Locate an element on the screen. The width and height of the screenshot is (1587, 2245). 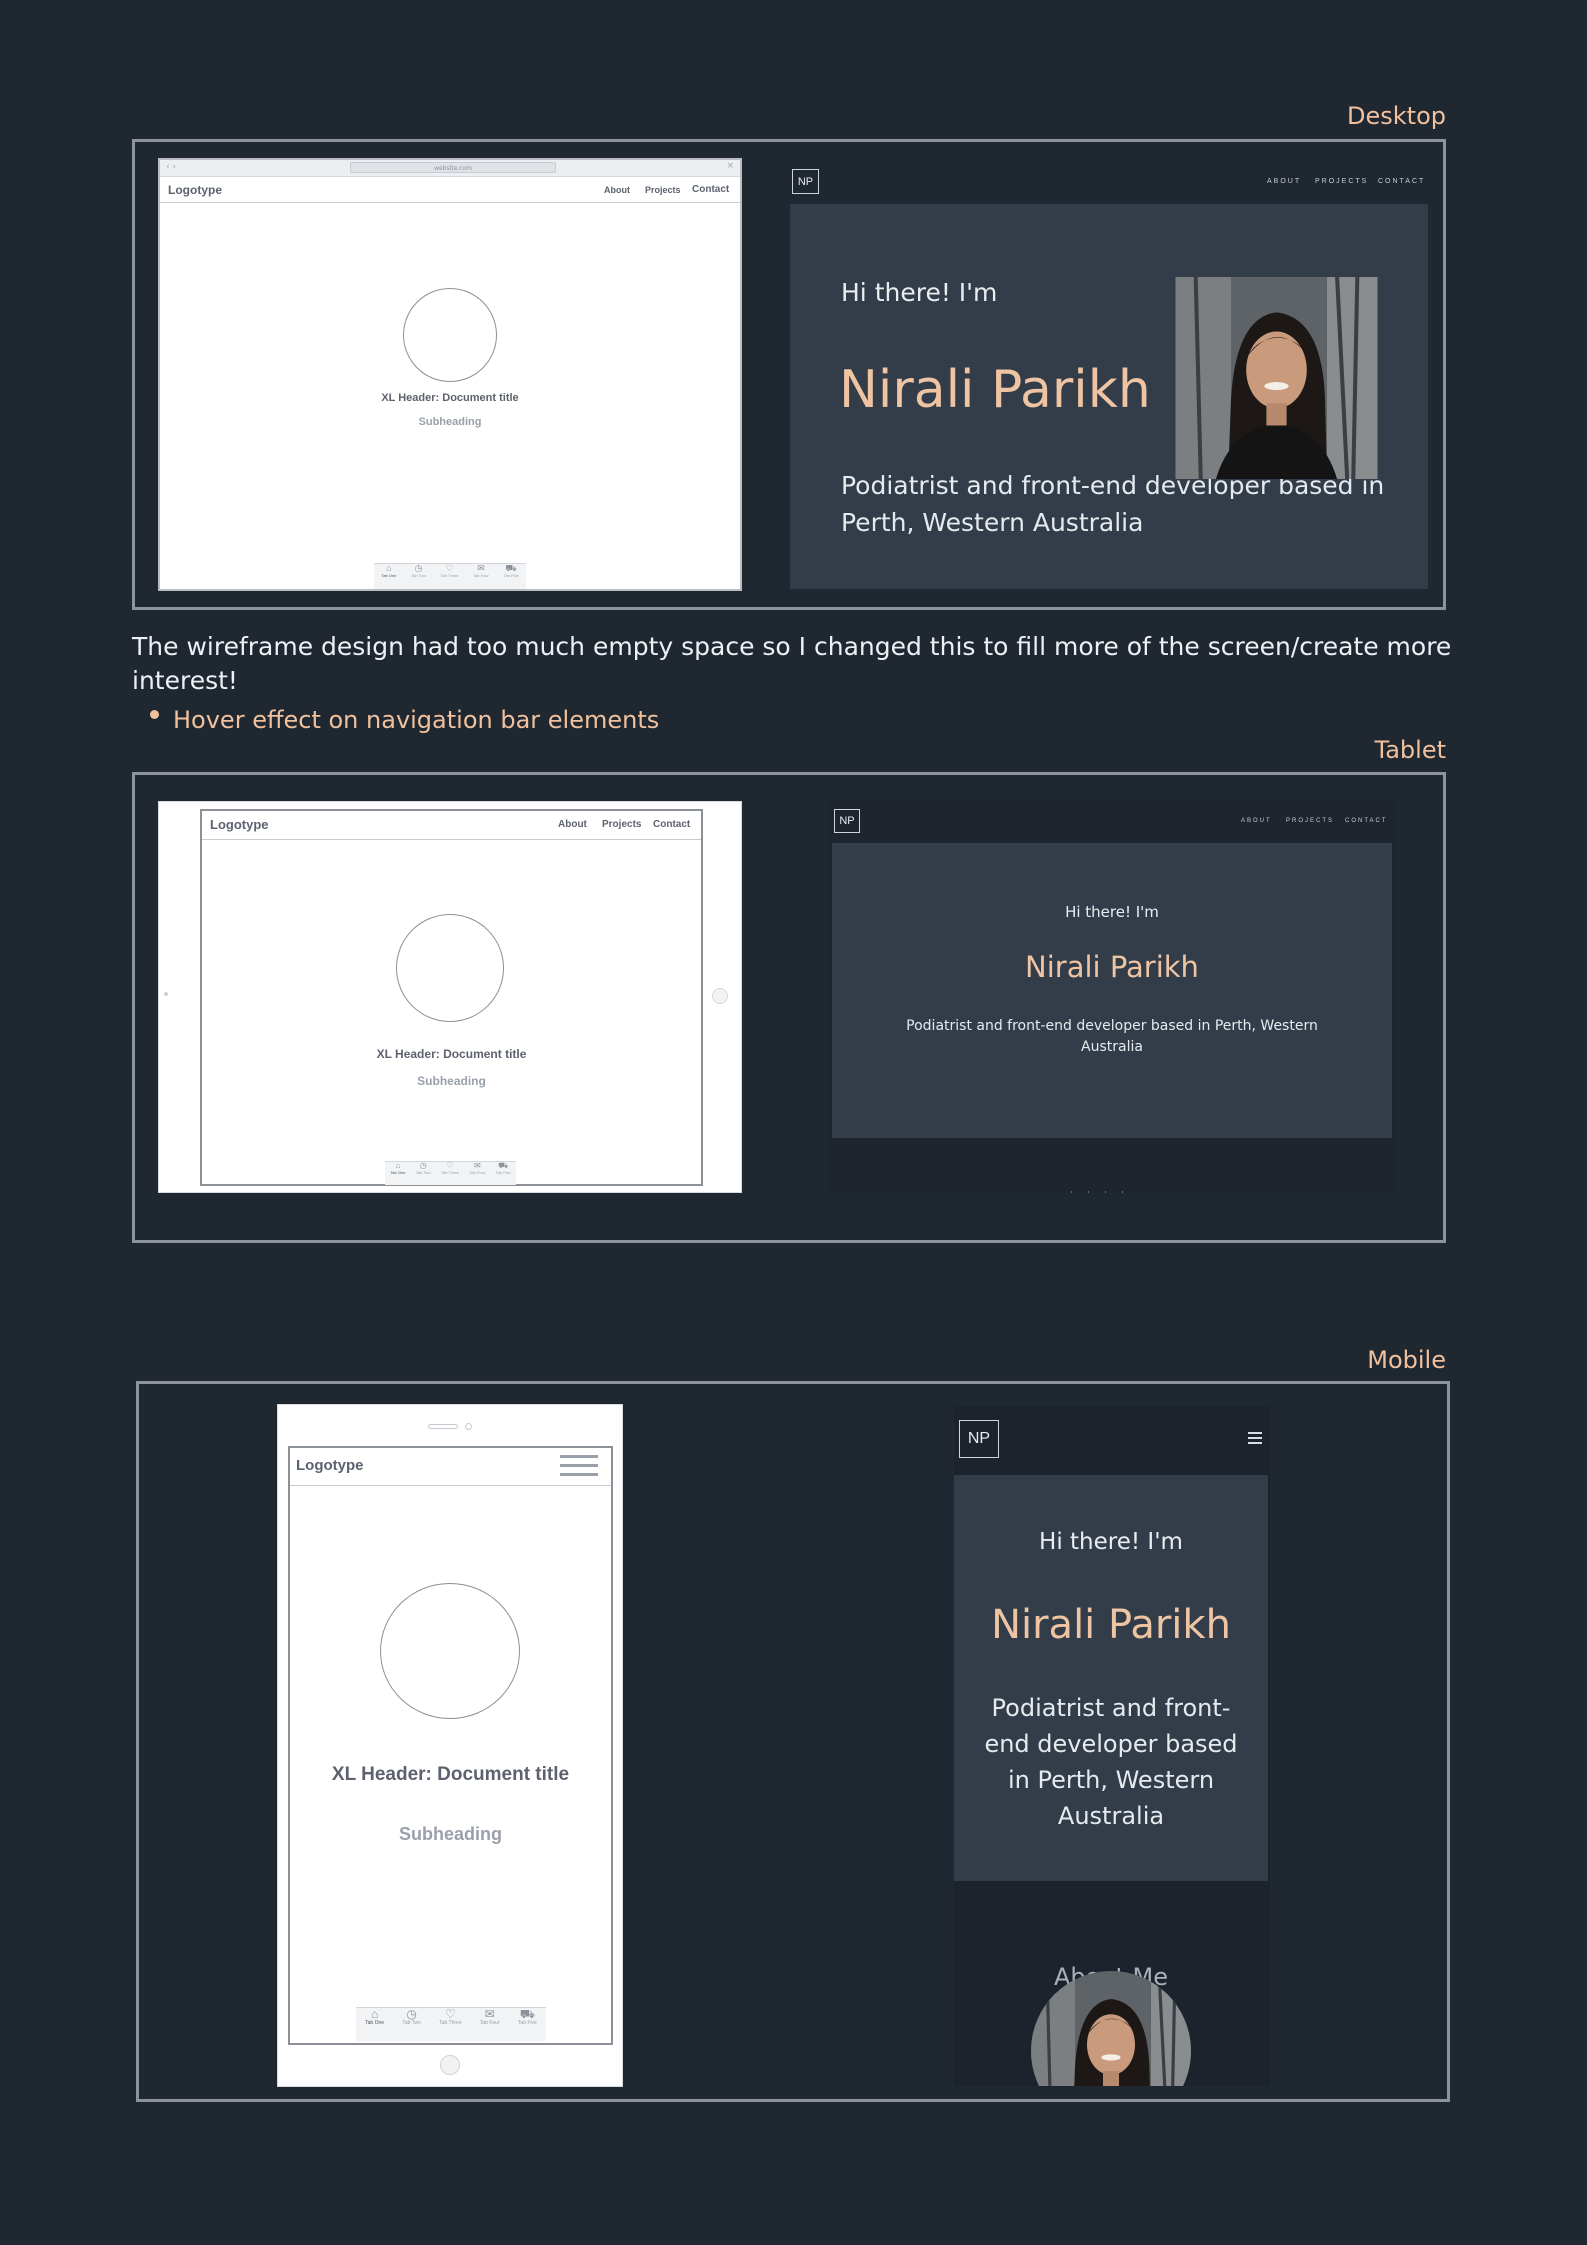
note-bullet: Hover effect on navigation bar elements is located at coordinates (416, 720).